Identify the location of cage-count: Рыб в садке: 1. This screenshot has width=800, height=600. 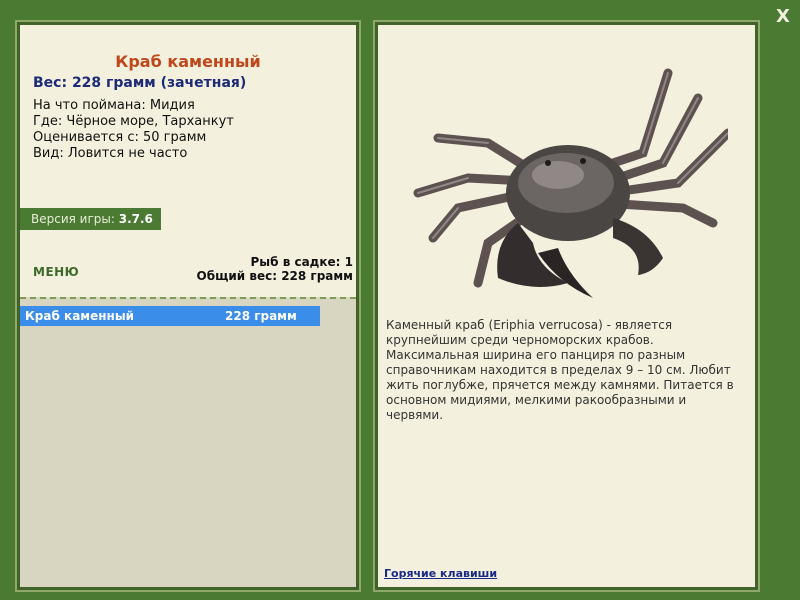
(302, 262).